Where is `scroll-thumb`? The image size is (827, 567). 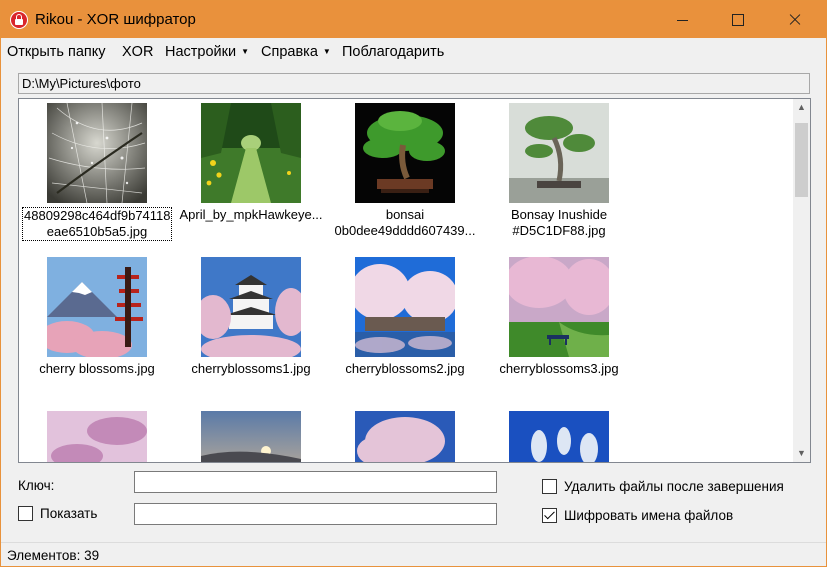 scroll-thumb is located at coordinates (801, 160).